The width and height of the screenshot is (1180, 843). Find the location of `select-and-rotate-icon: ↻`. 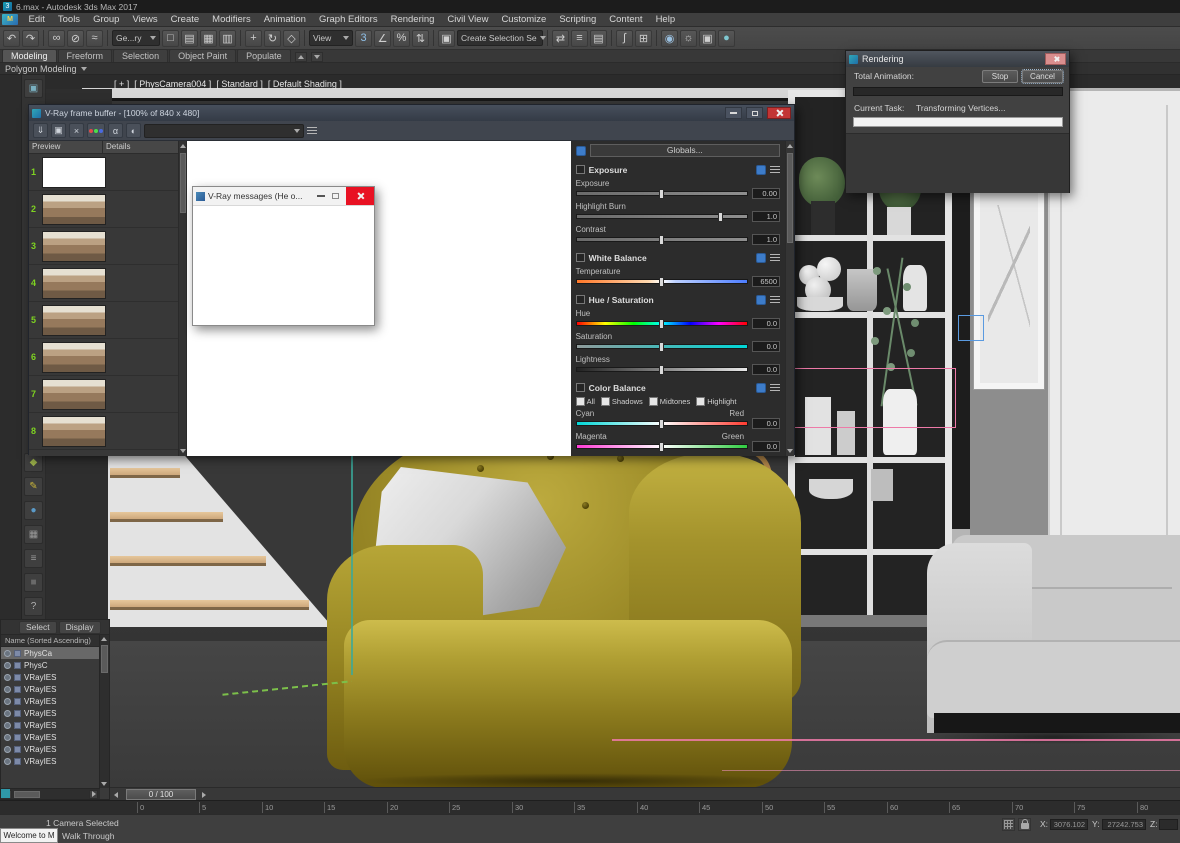

select-and-rotate-icon: ↻ is located at coordinates (272, 38).